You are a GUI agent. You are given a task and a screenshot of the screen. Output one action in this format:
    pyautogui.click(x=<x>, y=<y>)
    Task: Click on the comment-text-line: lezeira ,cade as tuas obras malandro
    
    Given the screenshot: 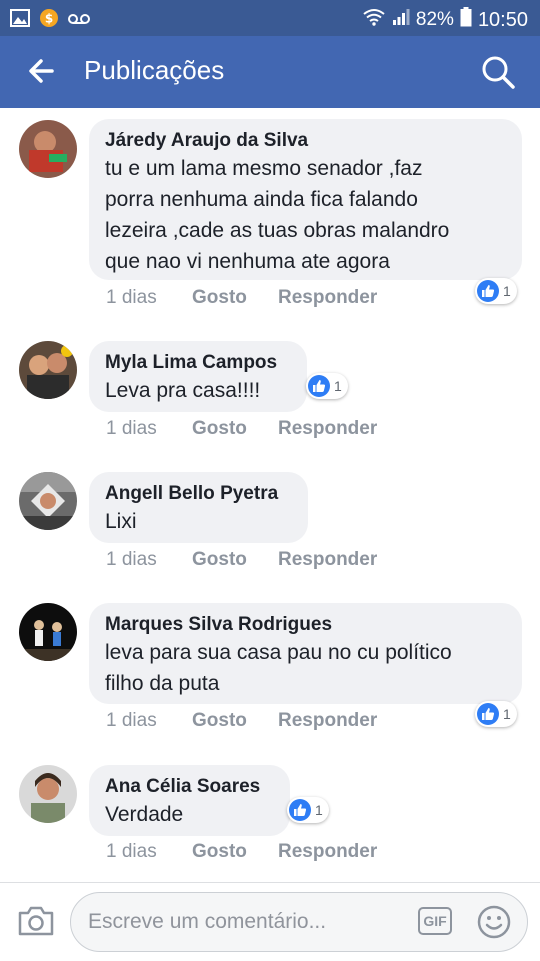 What is the action you would take?
    pyautogui.click(x=277, y=230)
    